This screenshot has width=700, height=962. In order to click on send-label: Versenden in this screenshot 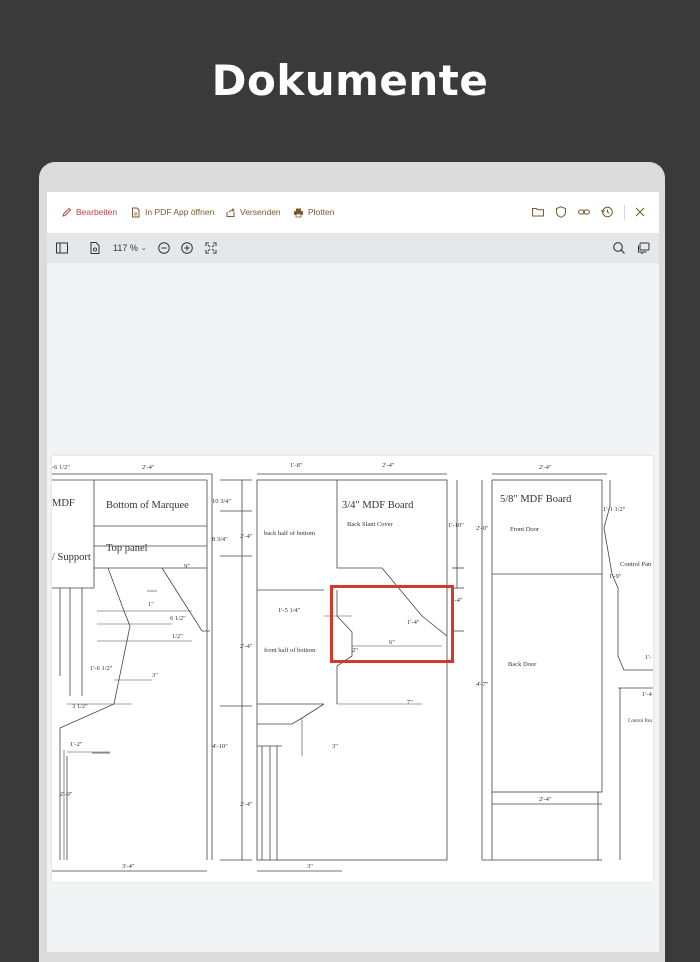, I will do `click(260, 212)`.